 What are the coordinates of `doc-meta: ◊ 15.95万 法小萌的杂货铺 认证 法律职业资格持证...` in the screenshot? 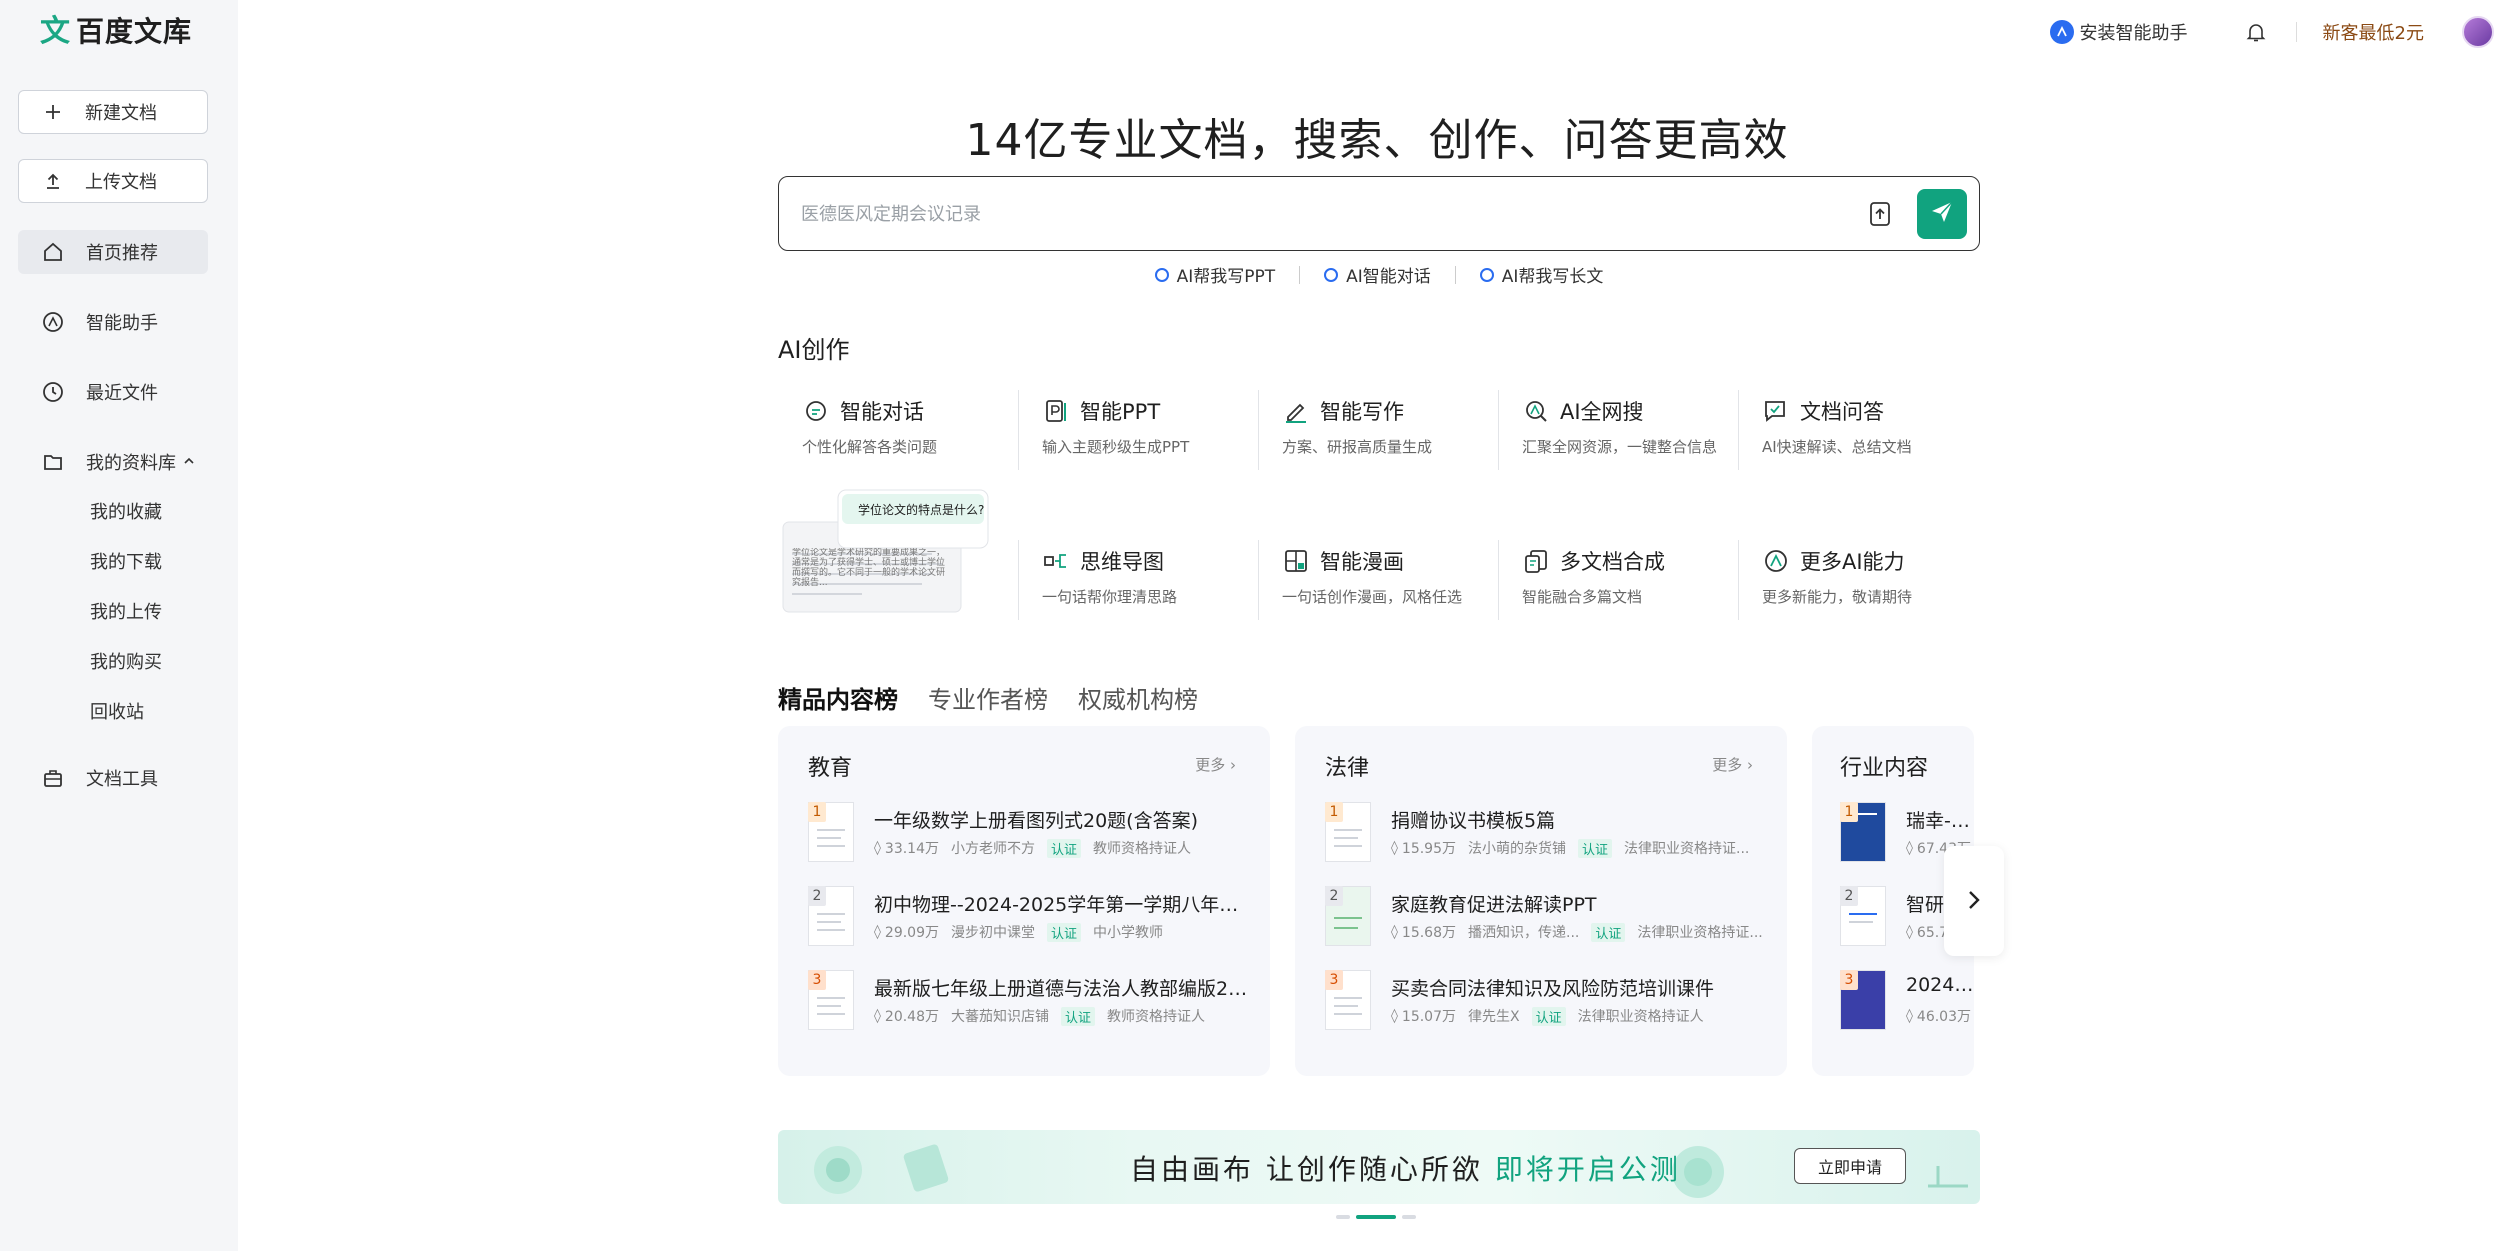 It's located at (1570, 848).